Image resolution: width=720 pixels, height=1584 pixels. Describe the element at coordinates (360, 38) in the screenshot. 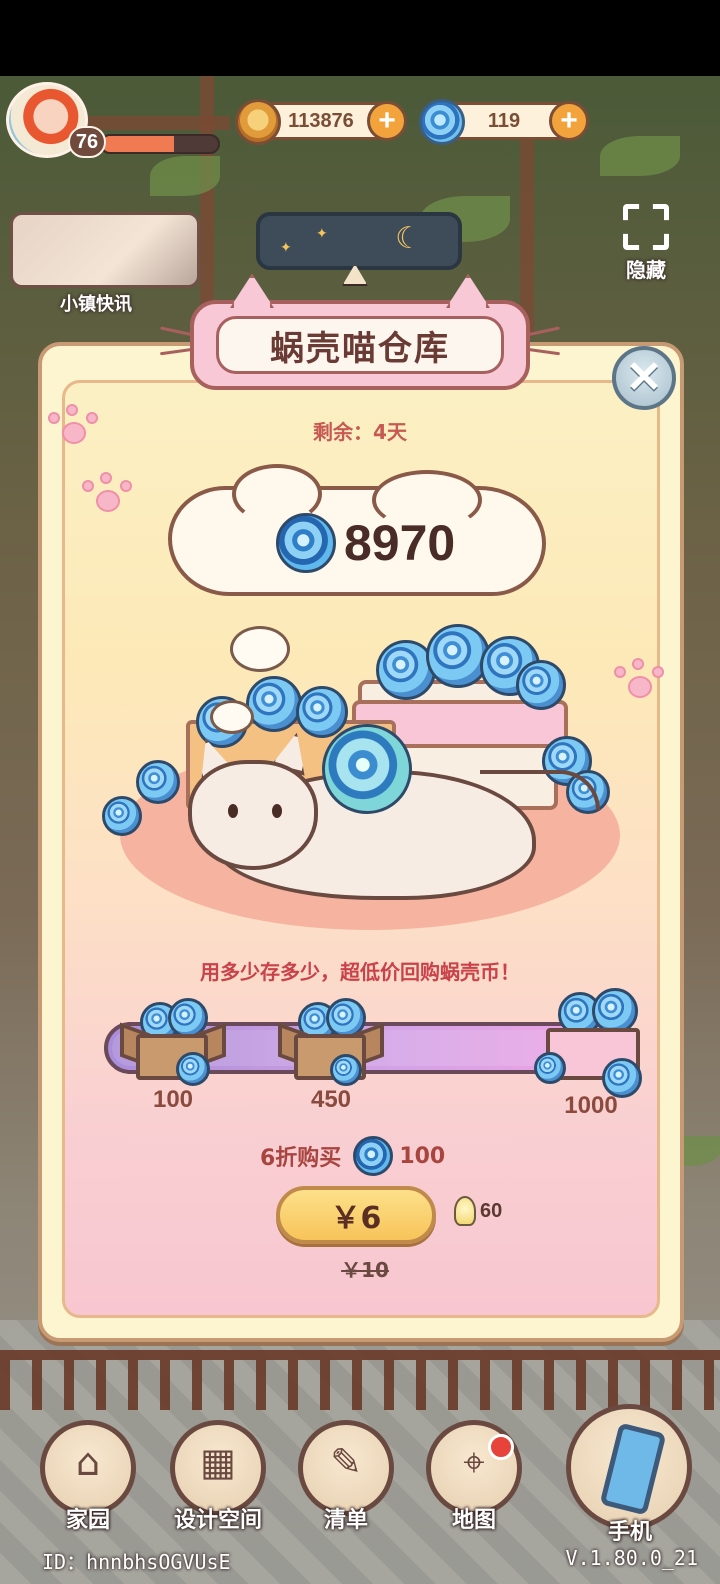

I see `status-bar-area` at that location.